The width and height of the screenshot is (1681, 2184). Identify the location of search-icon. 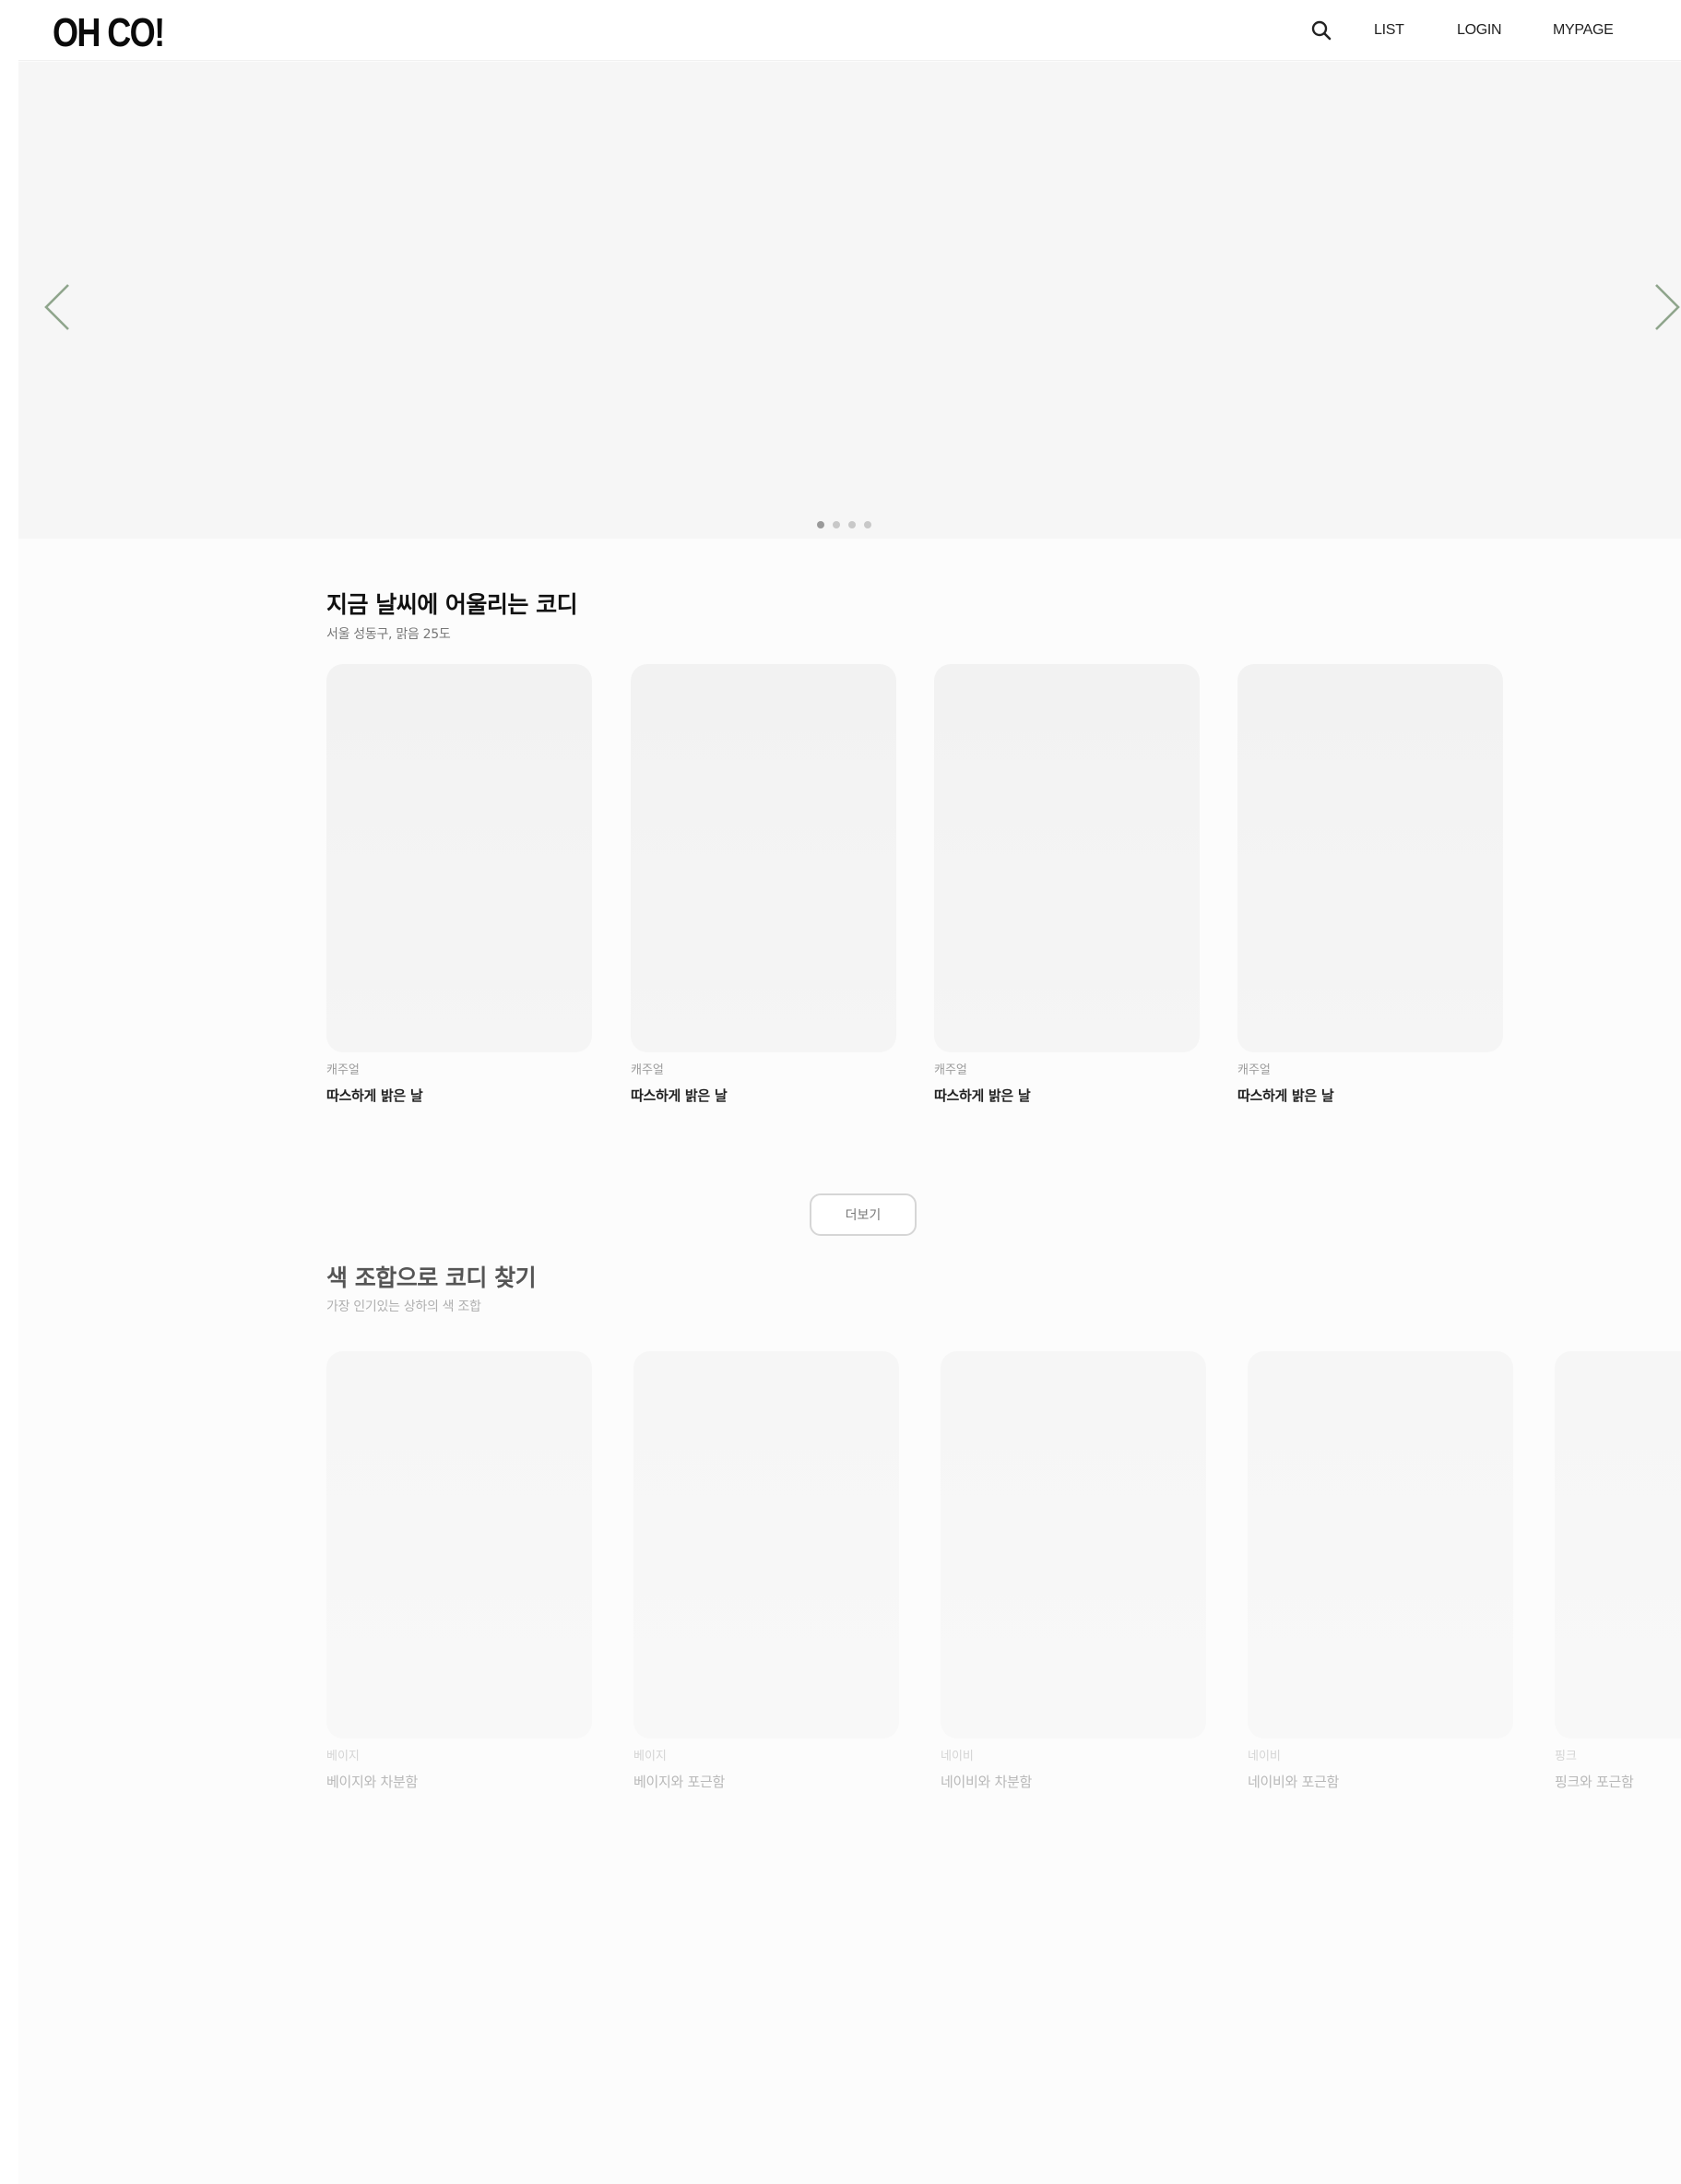
(1321, 30).